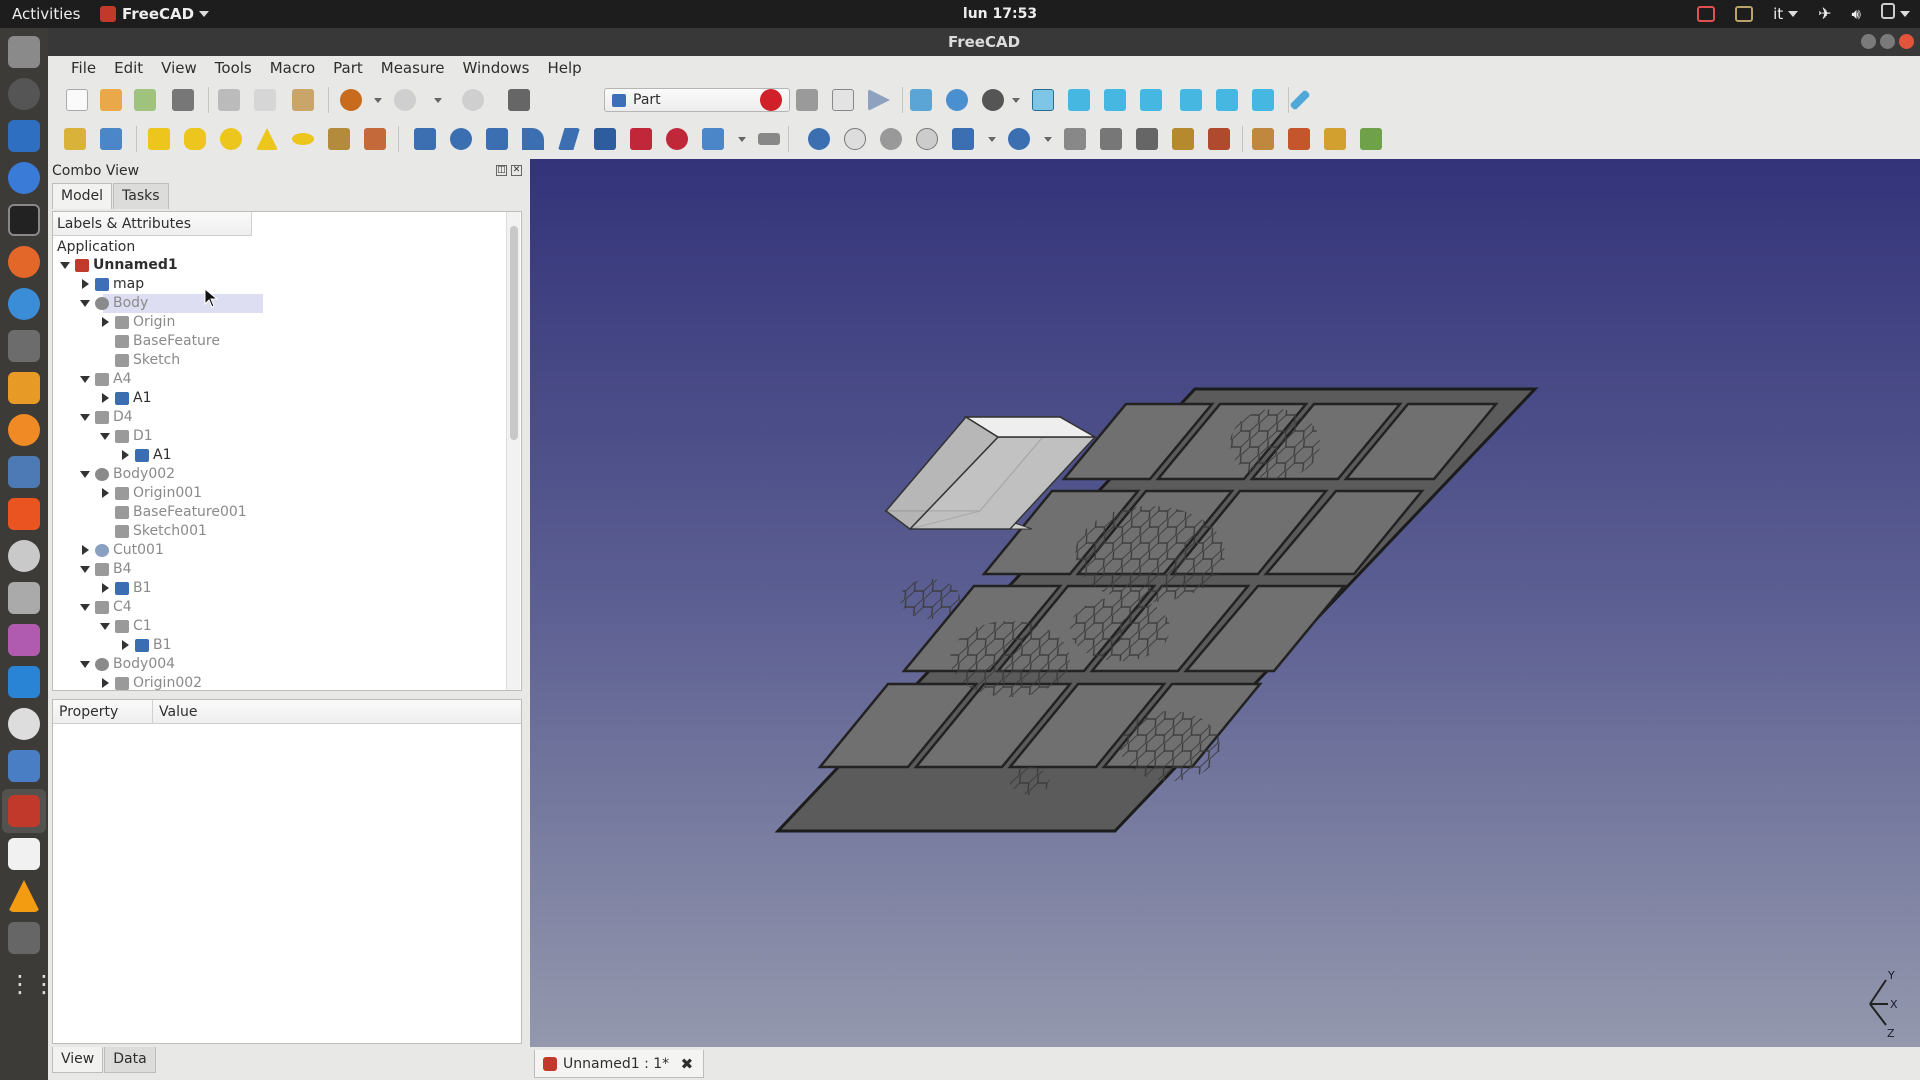 The height and width of the screenshot is (1080, 1920). I want to click on settings-icon, so click(24, 556).